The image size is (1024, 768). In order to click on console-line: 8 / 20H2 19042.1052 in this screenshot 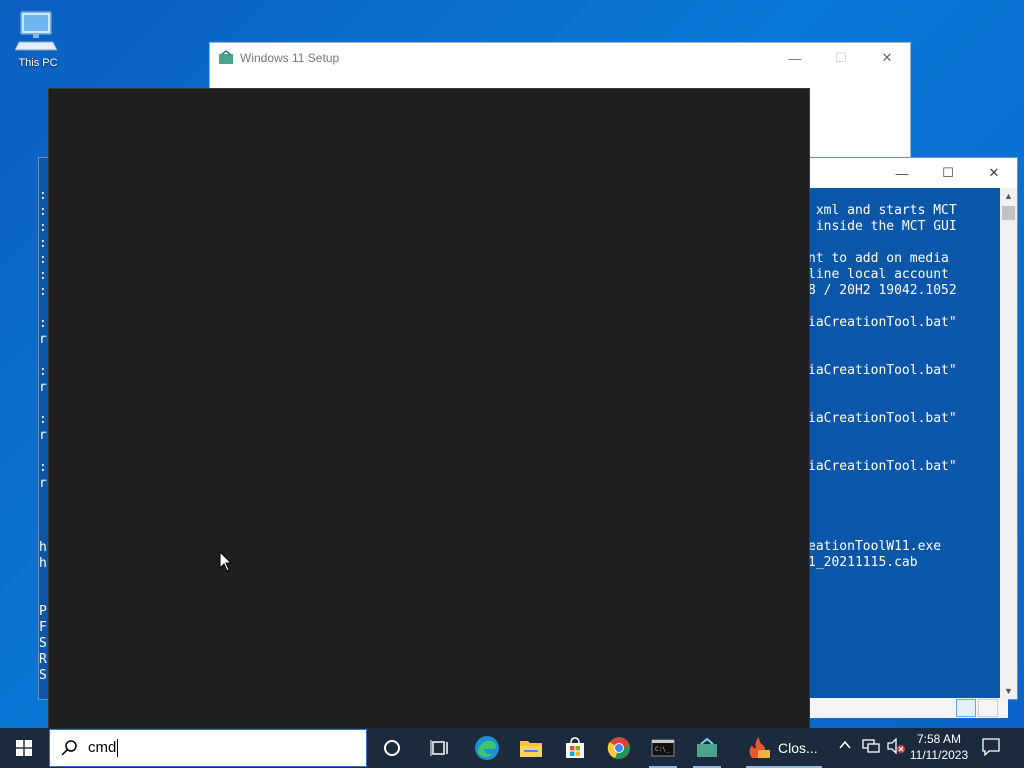, I will do `click(882, 290)`.